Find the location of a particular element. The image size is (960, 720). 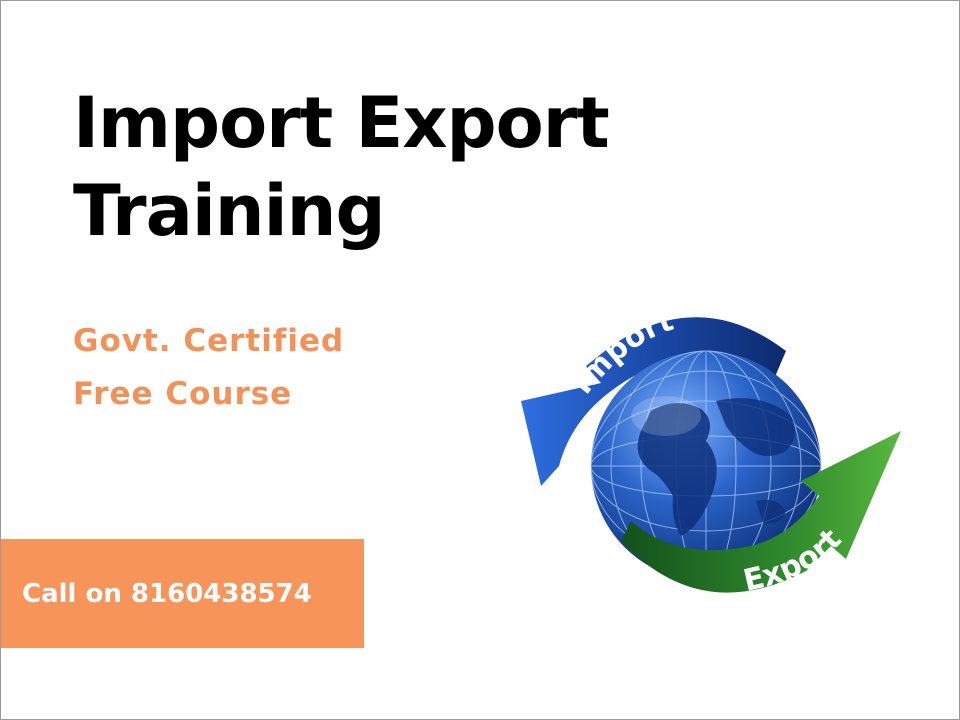

feature-list: Govt. Certified Free Course is located at coordinates (208, 368).